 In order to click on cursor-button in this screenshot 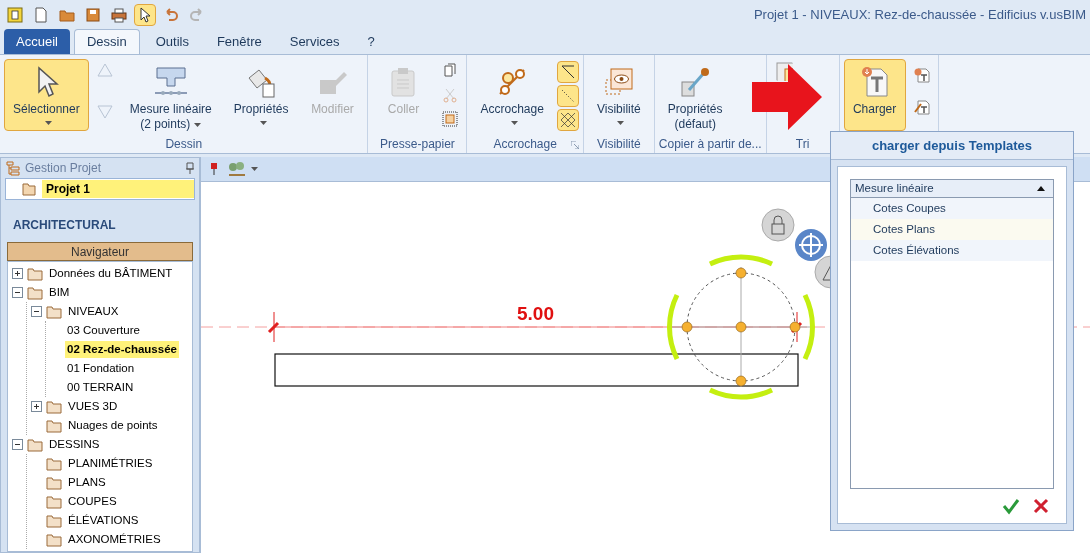, I will do `click(145, 15)`.